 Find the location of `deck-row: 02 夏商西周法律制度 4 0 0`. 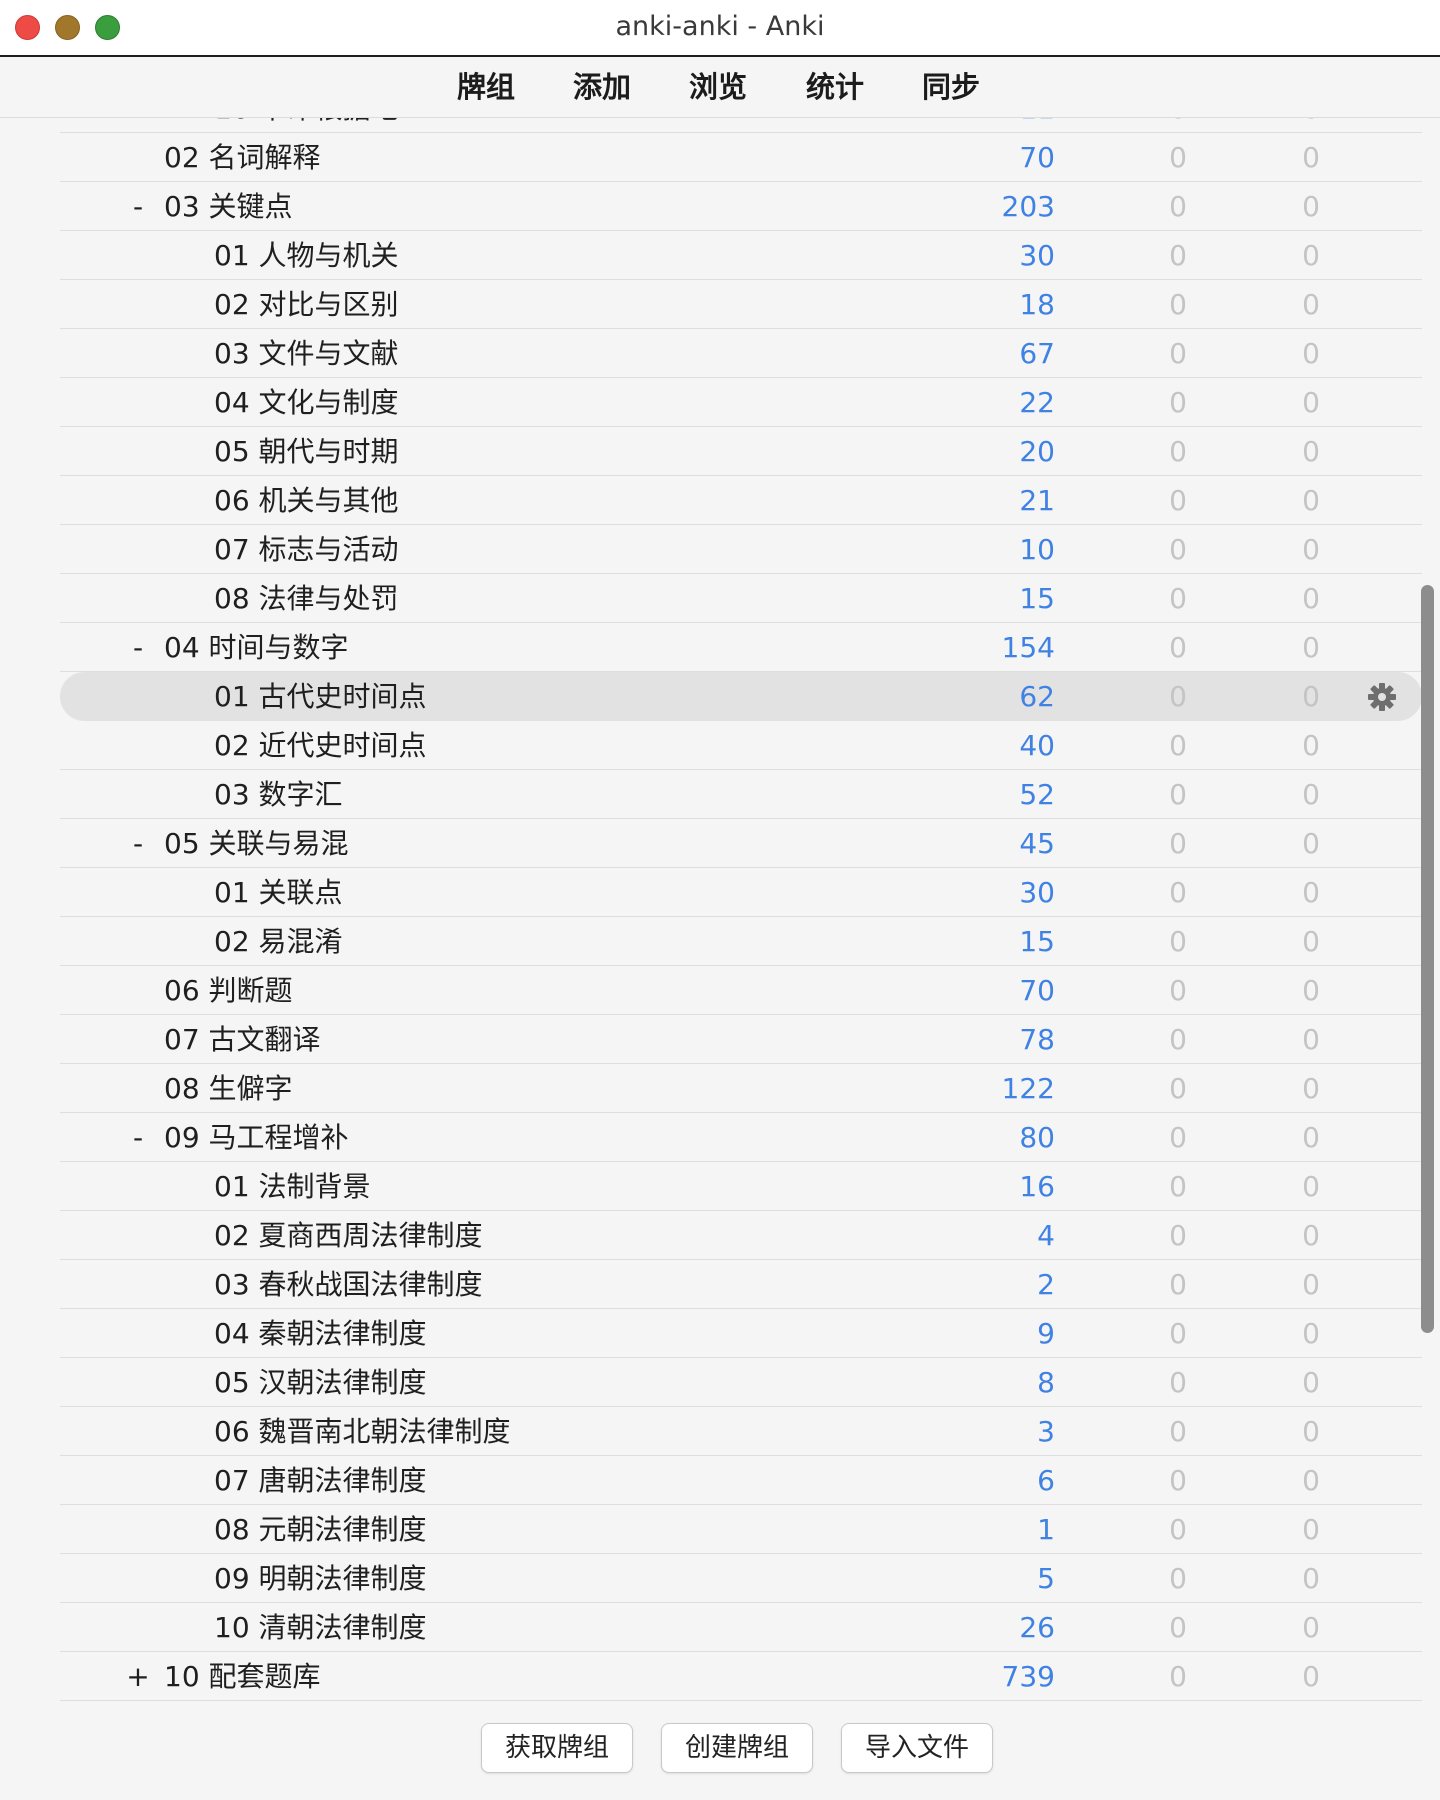

deck-row: 02 夏商西周法律制度 4 0 0 is located at coordinates (741, 1235).